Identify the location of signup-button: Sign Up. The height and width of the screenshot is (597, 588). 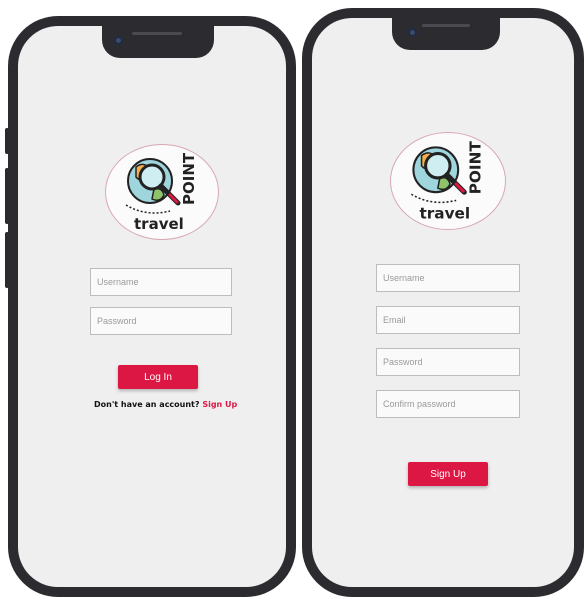
(448, 474).